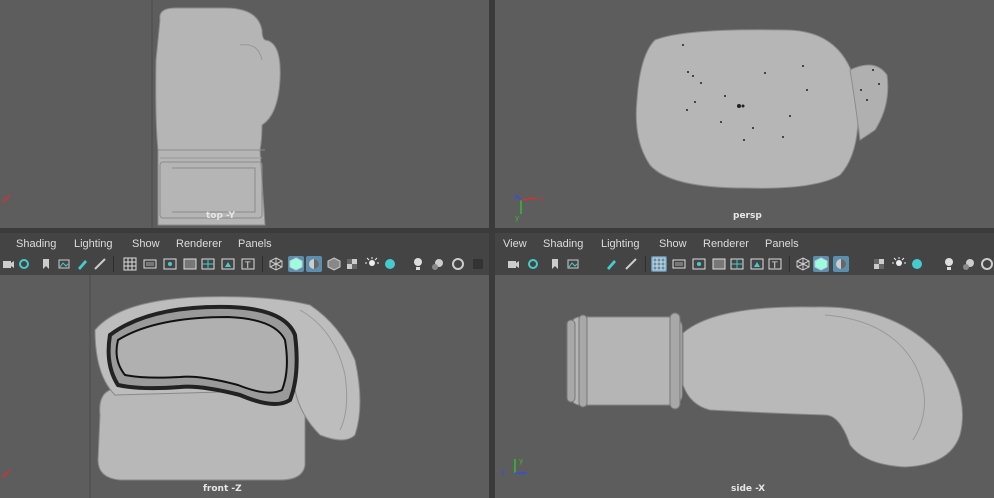 This screenshot has height=498, width=994. I want to click on axis-x-letter: x, so click(542, 199).